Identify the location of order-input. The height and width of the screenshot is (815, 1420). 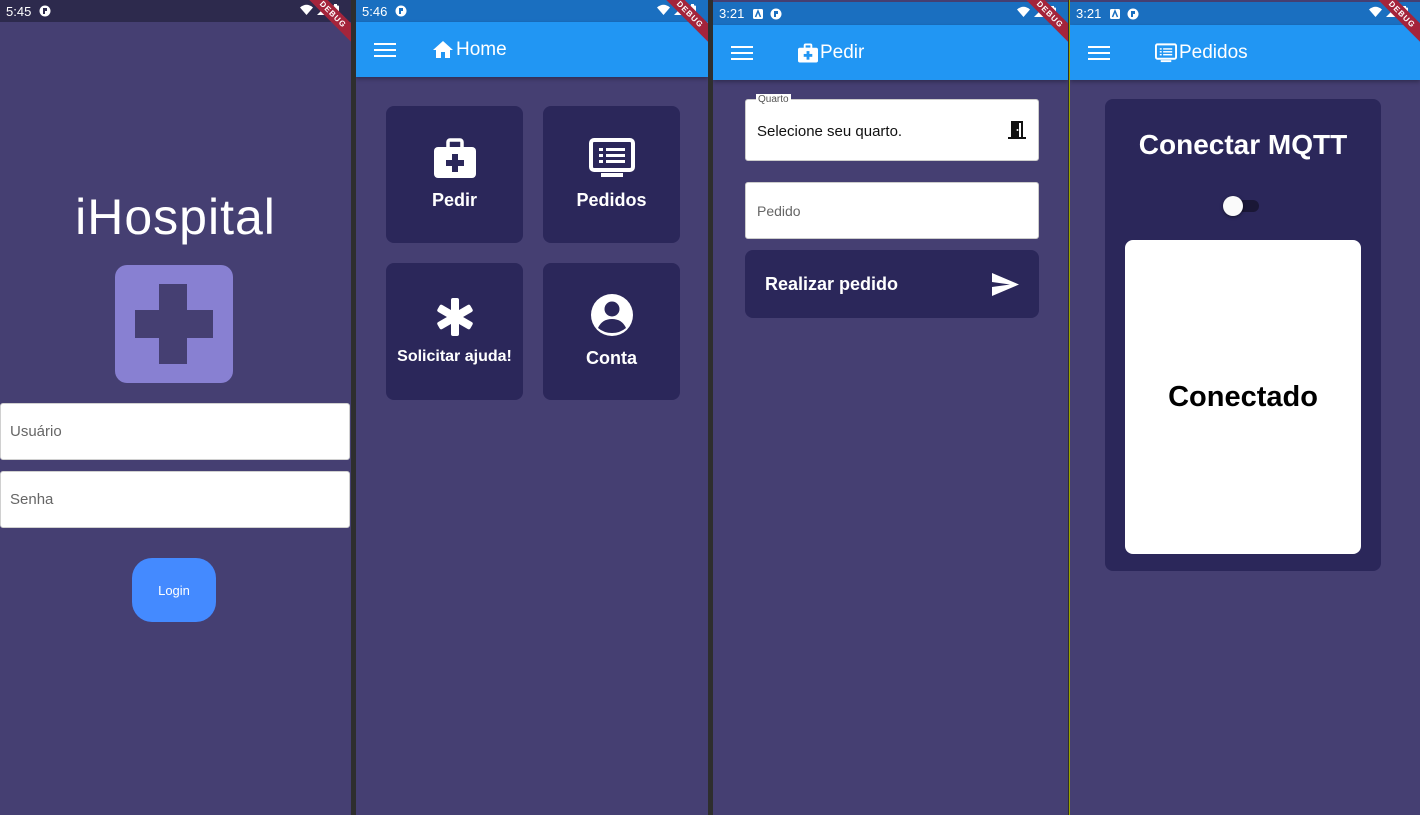
(892, 210).